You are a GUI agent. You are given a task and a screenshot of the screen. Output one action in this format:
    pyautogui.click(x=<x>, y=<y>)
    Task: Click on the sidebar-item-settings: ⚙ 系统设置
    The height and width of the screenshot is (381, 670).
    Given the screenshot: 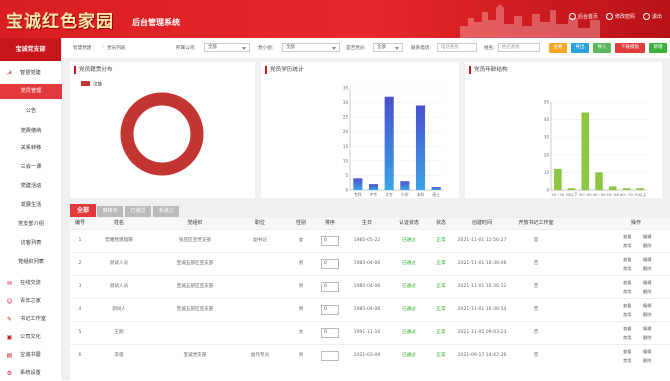 What is the action you would take?
    pyautogui.click(x=31, y=373)
    